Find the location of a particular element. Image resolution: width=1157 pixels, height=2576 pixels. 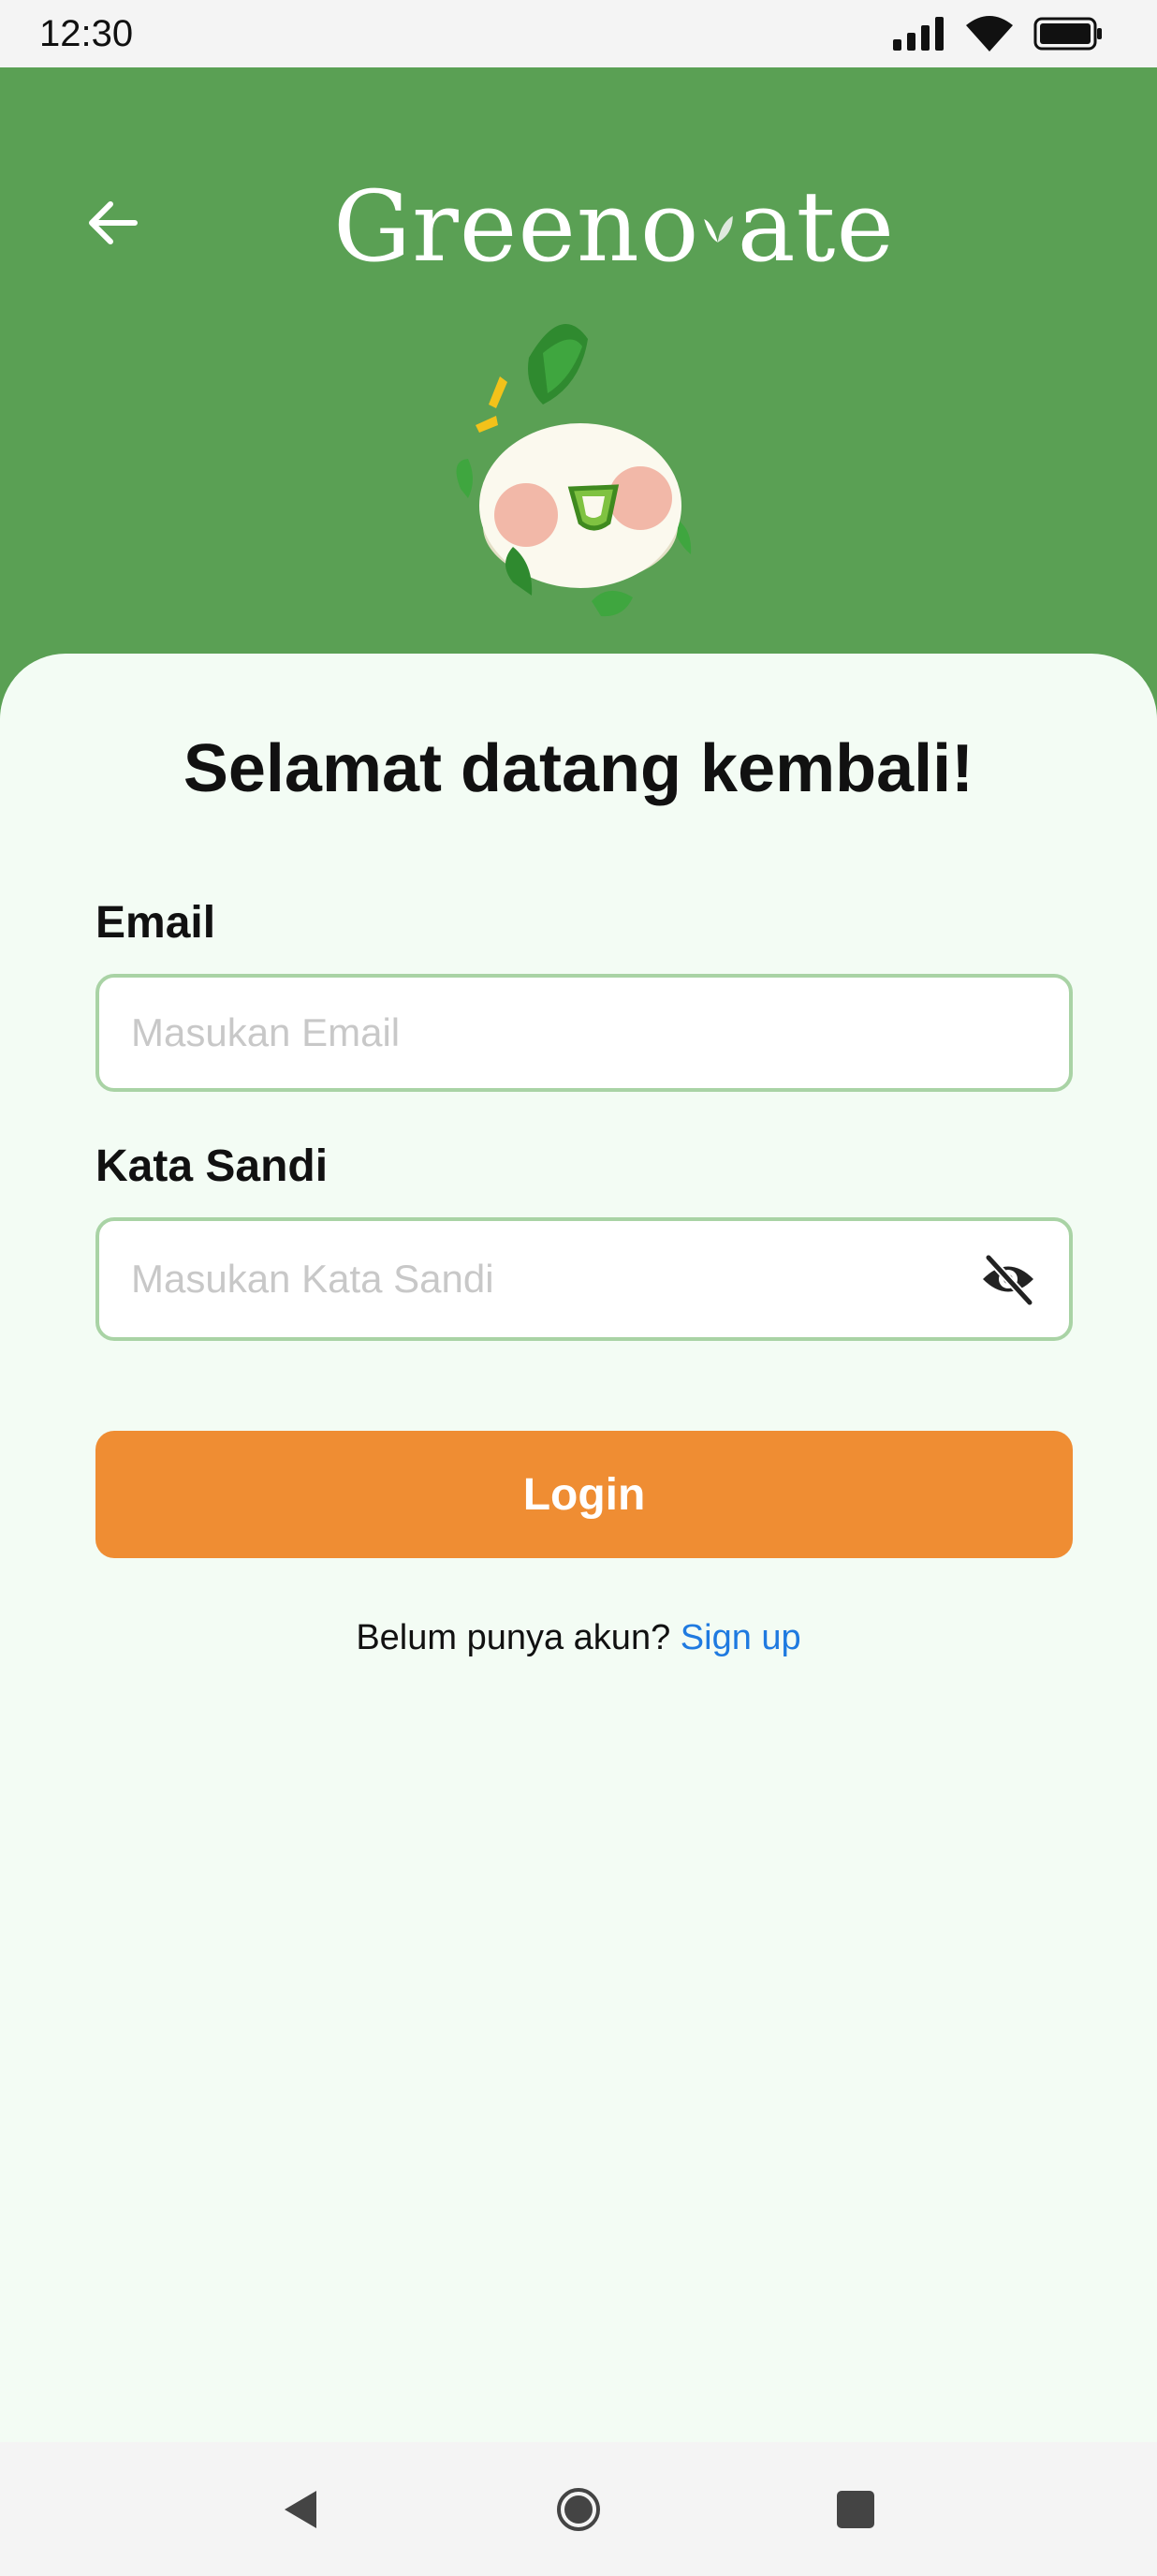

arrow-left-icon is located at coordinates (113, 222).